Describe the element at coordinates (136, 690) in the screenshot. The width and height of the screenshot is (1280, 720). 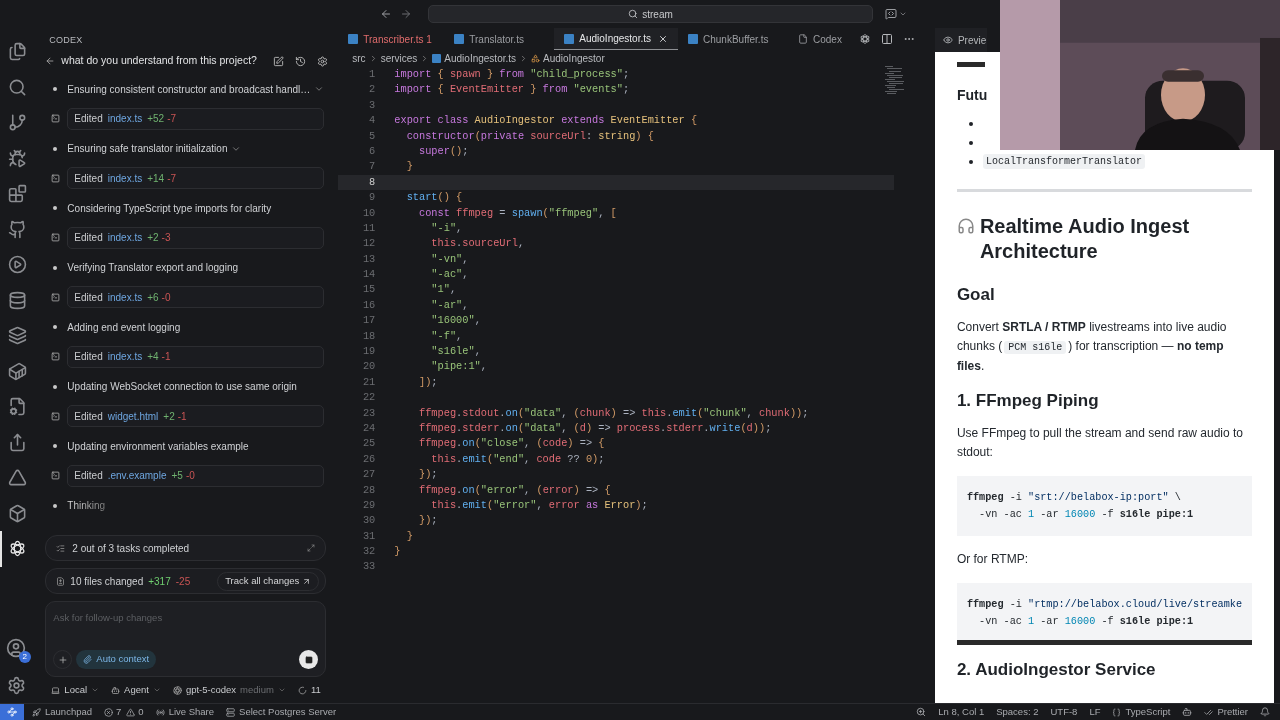
I see `mode-selector: Agent` at that location.